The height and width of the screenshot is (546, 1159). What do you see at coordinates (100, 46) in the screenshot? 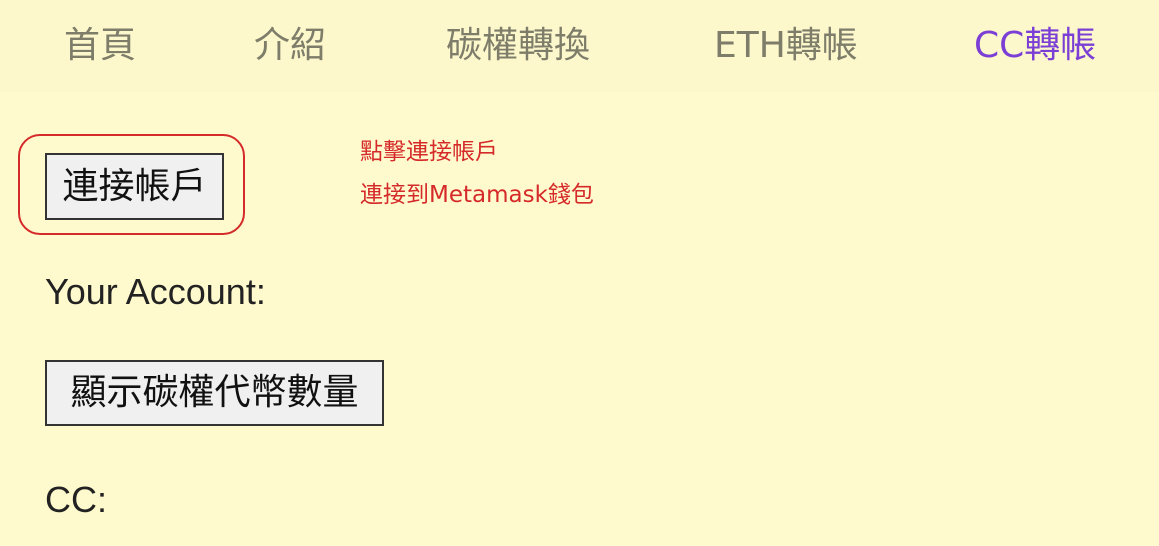
I see `nav-home: 首頁` at bounding box center [100, 46].